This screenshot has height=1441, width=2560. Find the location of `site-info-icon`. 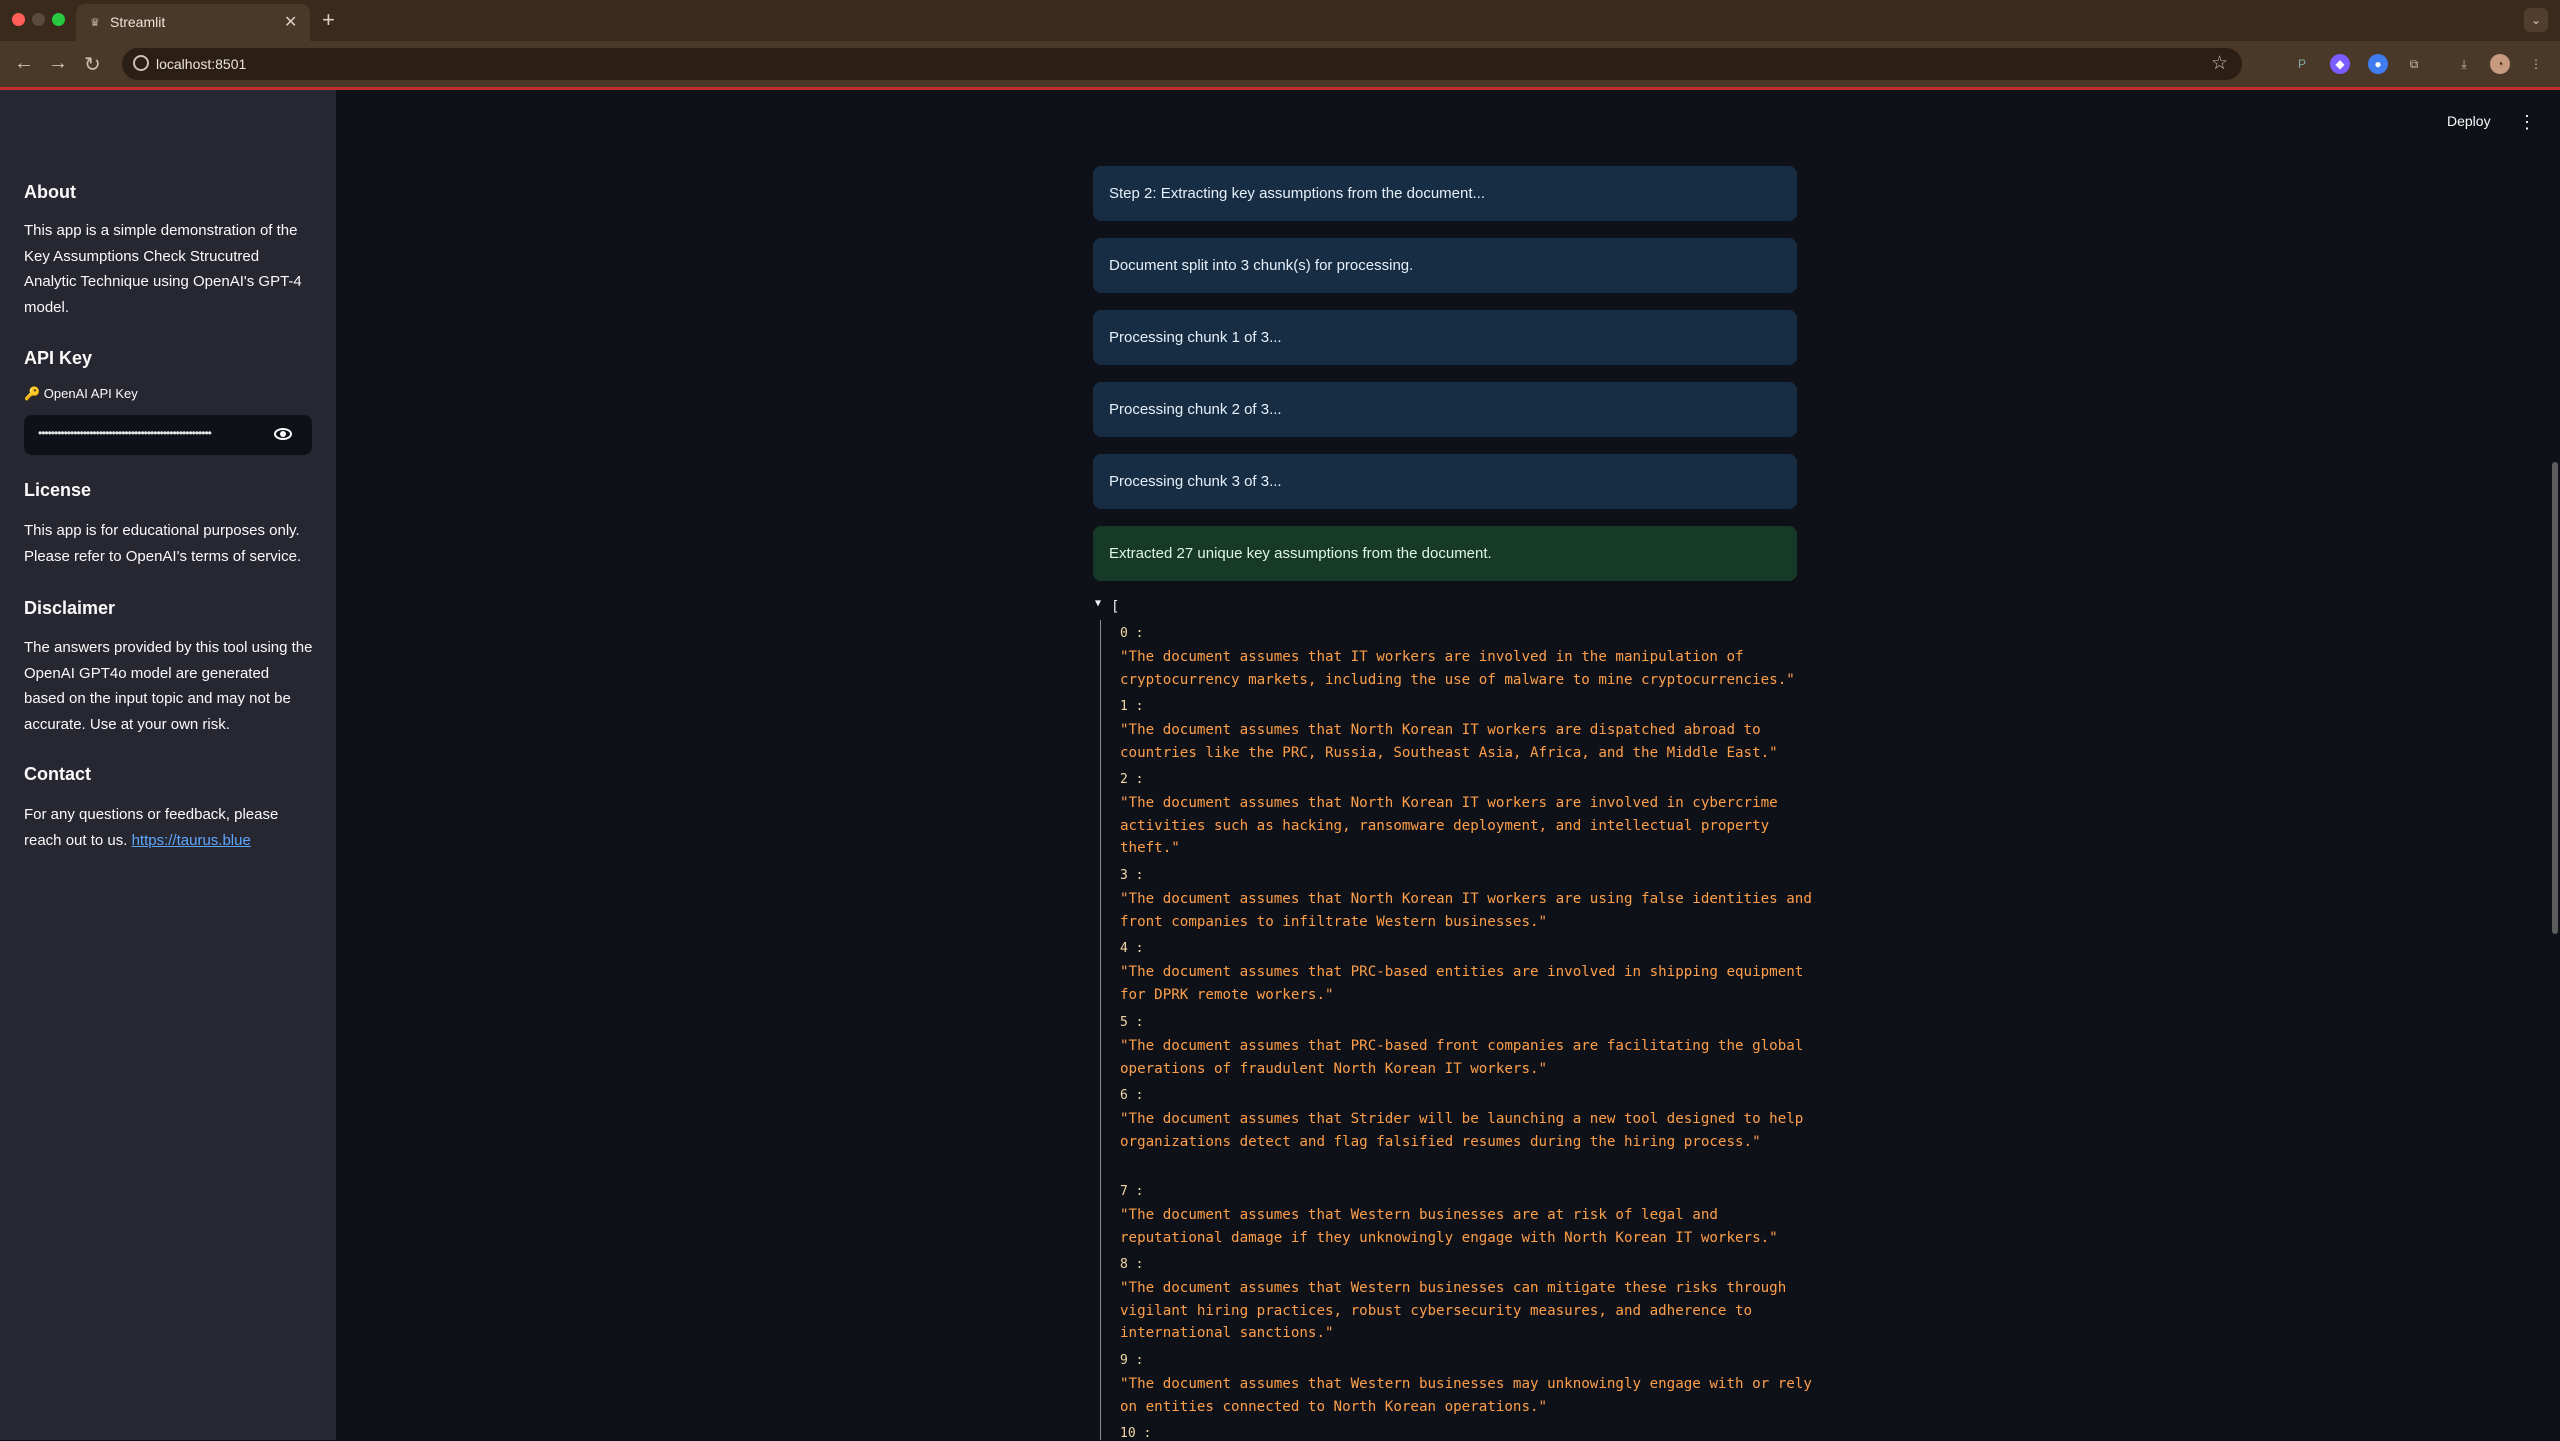

site-info-icon is located at coordinates (141, 63).